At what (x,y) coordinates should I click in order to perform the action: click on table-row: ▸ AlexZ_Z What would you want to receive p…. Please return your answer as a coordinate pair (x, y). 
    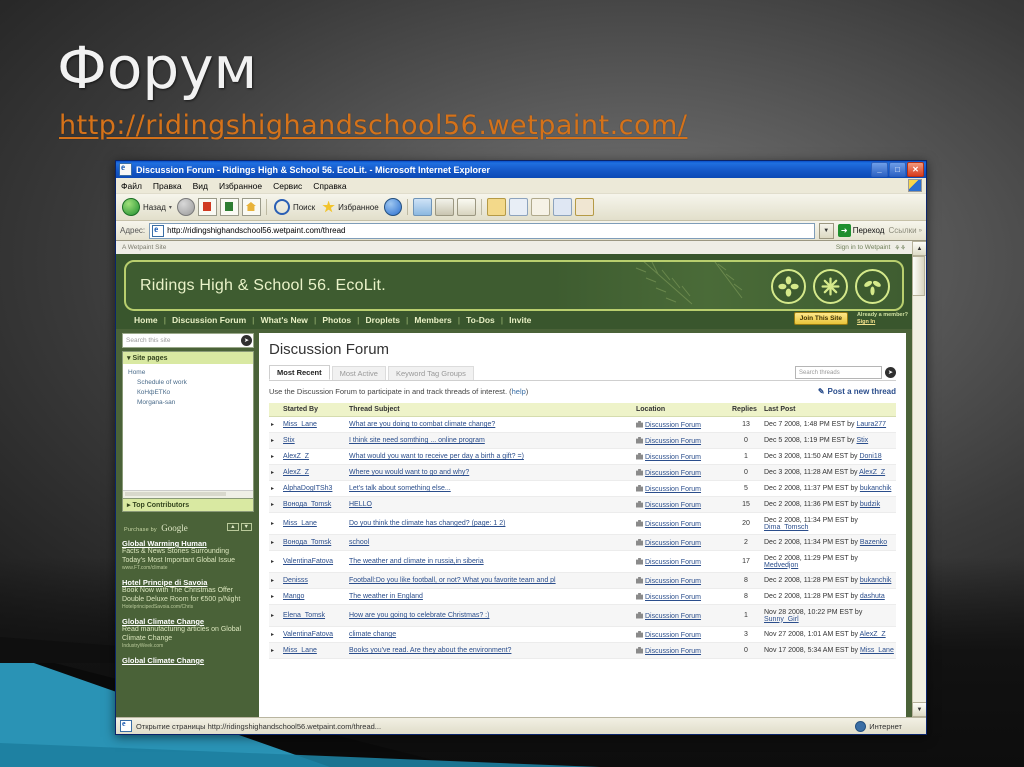
    Looking at the image, I should click on (582, 456).